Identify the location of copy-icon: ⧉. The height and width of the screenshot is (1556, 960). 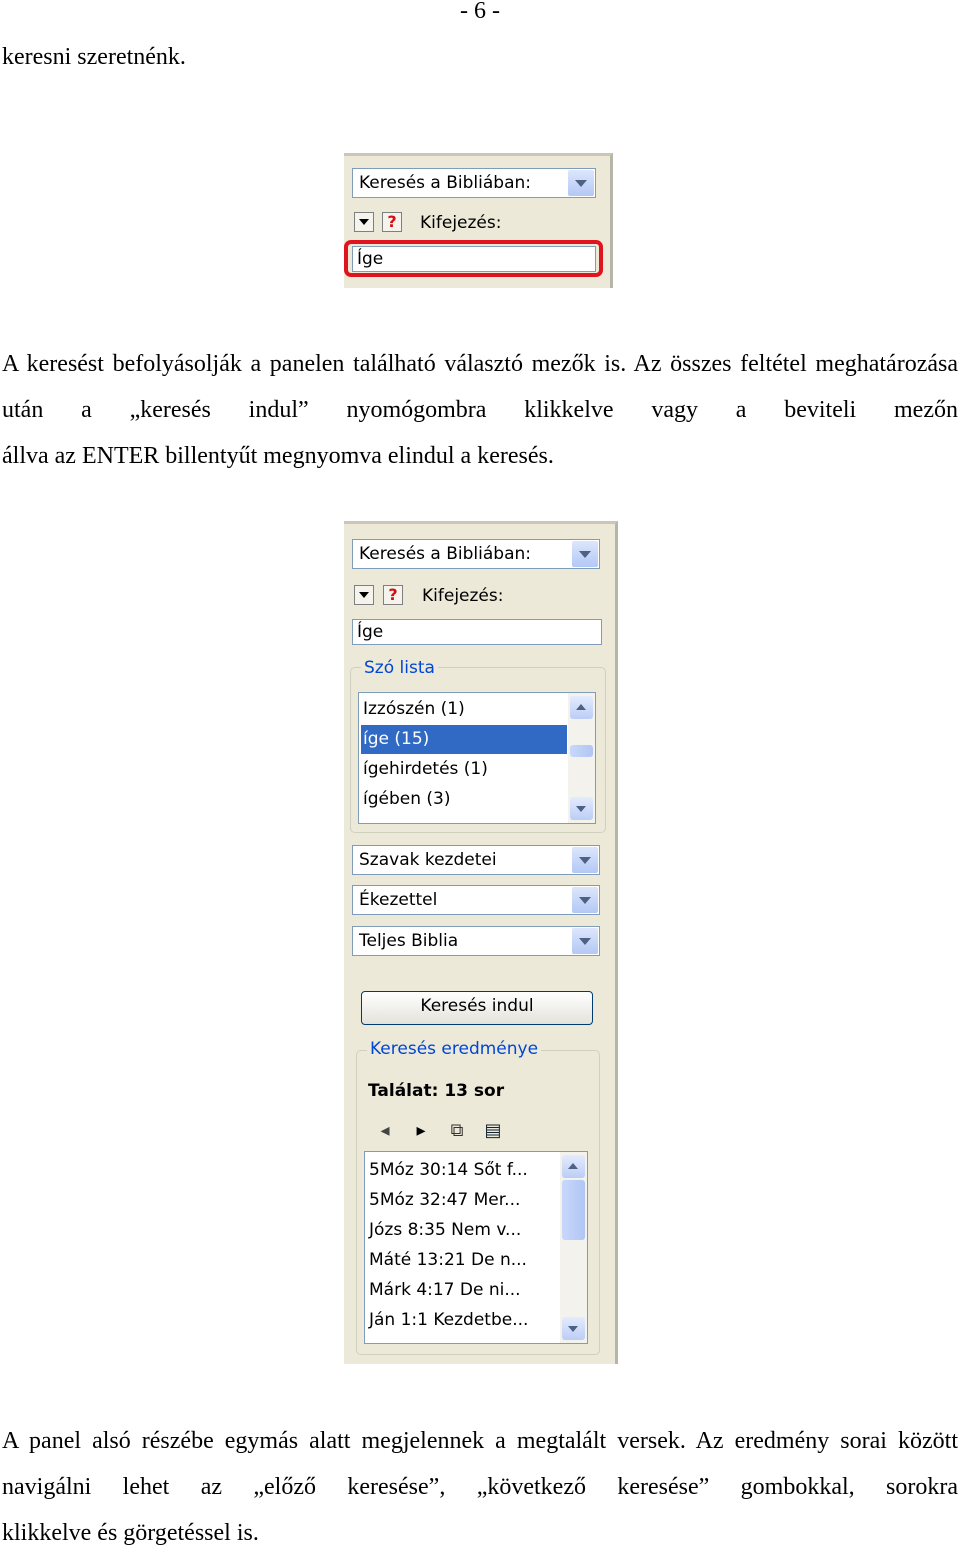
(457, 1131).